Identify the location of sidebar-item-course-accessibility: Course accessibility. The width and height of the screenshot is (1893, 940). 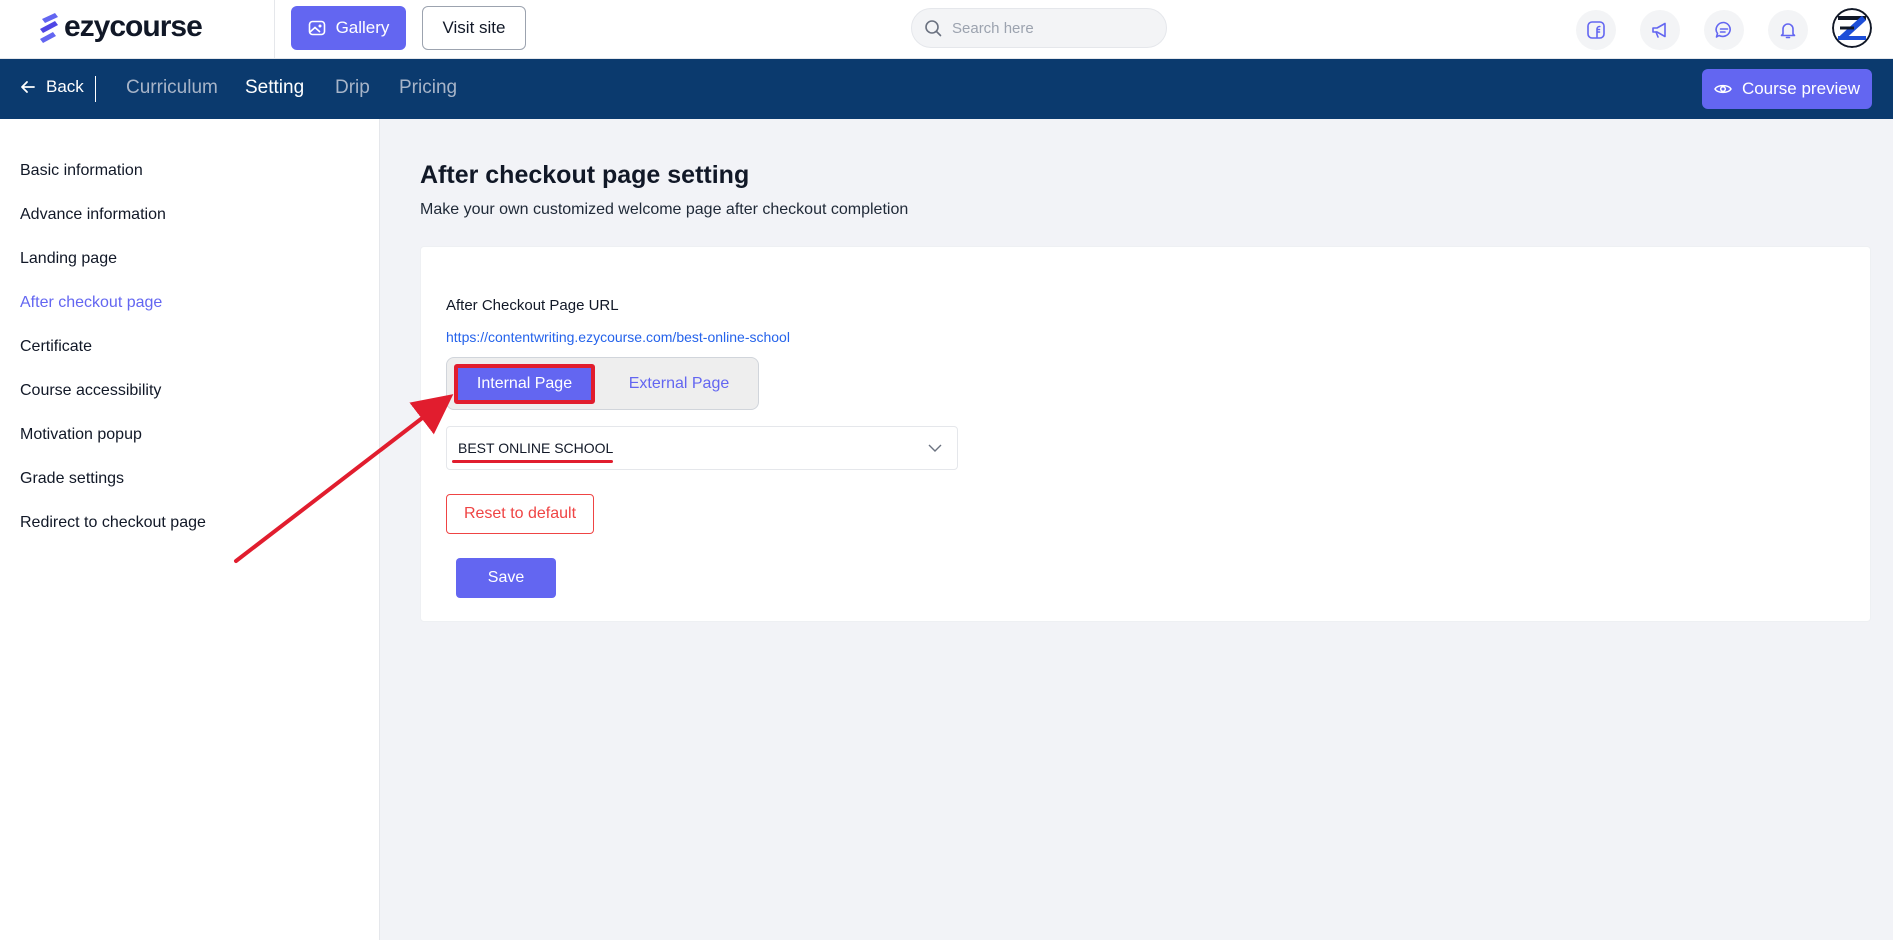
(90, 391).